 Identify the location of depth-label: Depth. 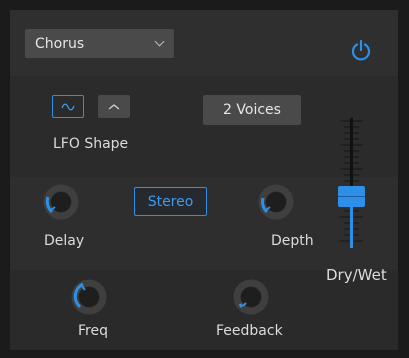
(292, 241).